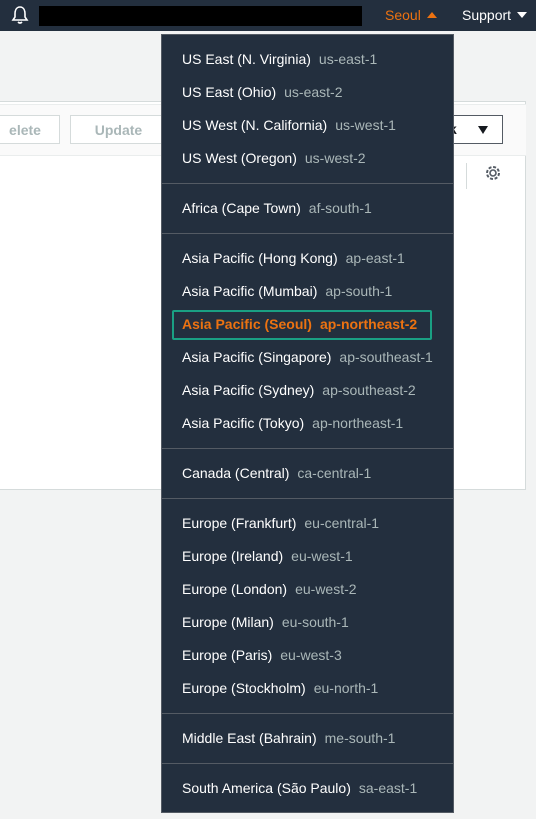 The width and height of the screenshot is (536, 819). What do you see at coordinates (315, 622) in the screenshot?
I see `region-code: eu-south-1` at bounding box center [315, 622].